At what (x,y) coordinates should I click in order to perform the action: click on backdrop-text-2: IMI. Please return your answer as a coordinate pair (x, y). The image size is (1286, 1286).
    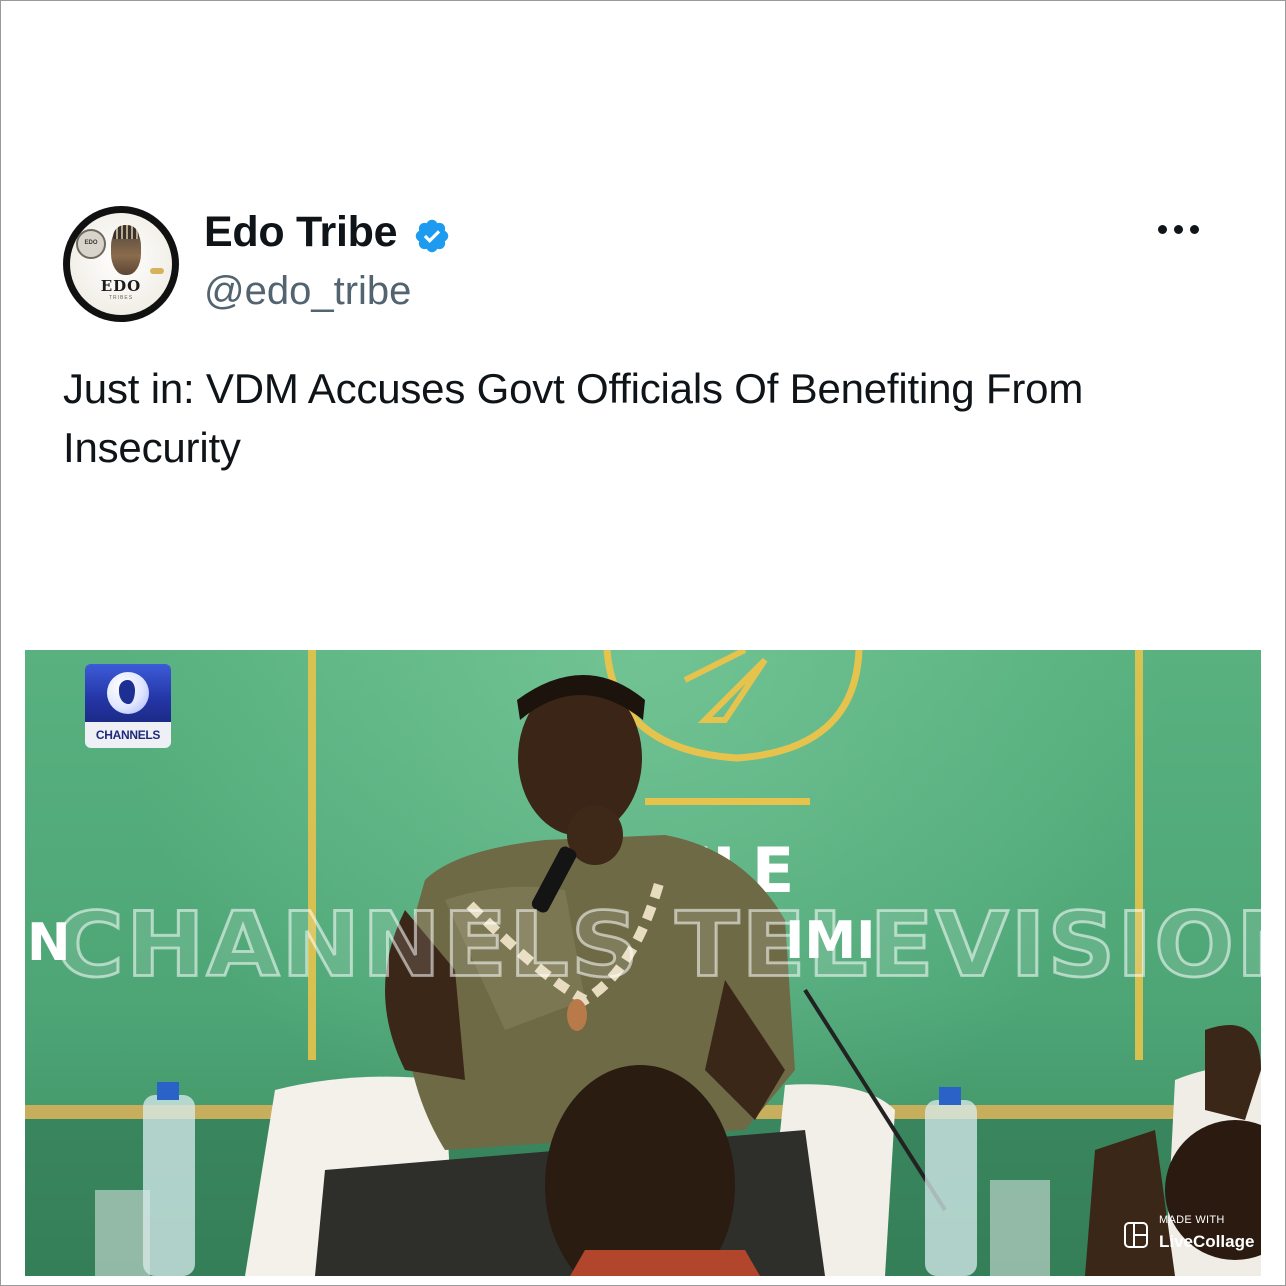
    Looking at the image, I should click on (830, 941).